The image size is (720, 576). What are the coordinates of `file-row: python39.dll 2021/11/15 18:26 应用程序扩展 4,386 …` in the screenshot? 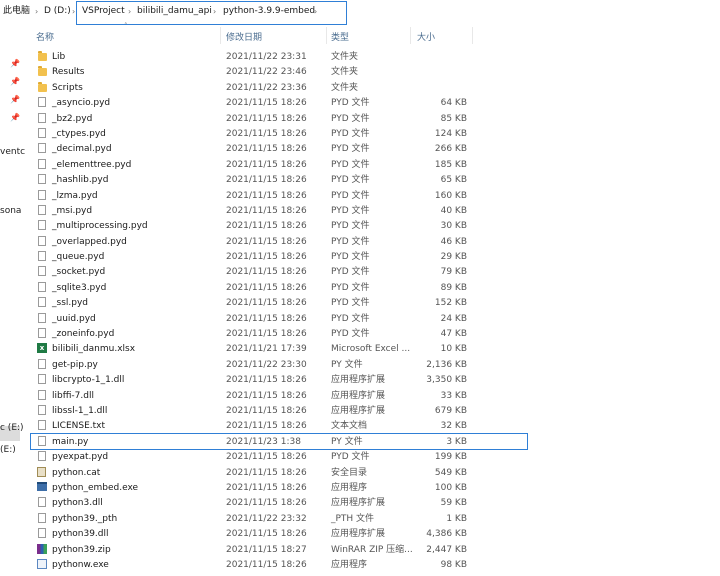 It's located at (251, 533).